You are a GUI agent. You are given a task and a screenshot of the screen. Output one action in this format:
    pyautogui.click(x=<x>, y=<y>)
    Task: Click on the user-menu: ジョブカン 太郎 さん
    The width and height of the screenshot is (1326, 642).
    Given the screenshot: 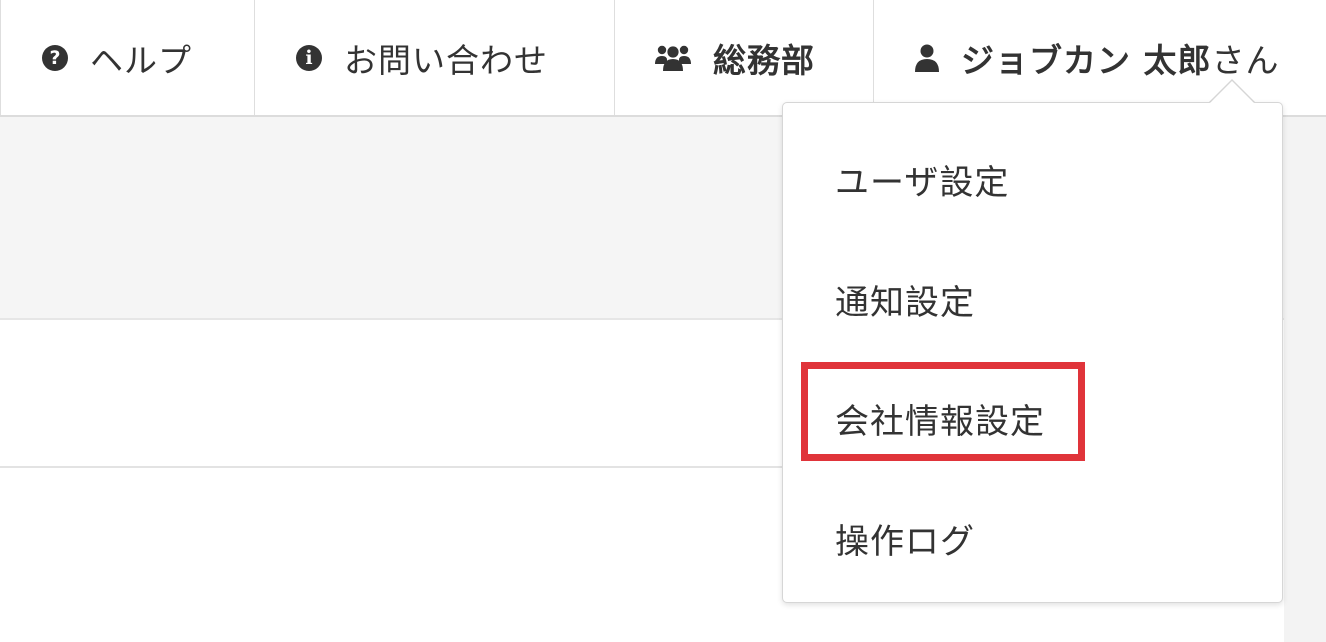 What is the action you would take?
    pyautogui.click(x=1117, y=57)
    